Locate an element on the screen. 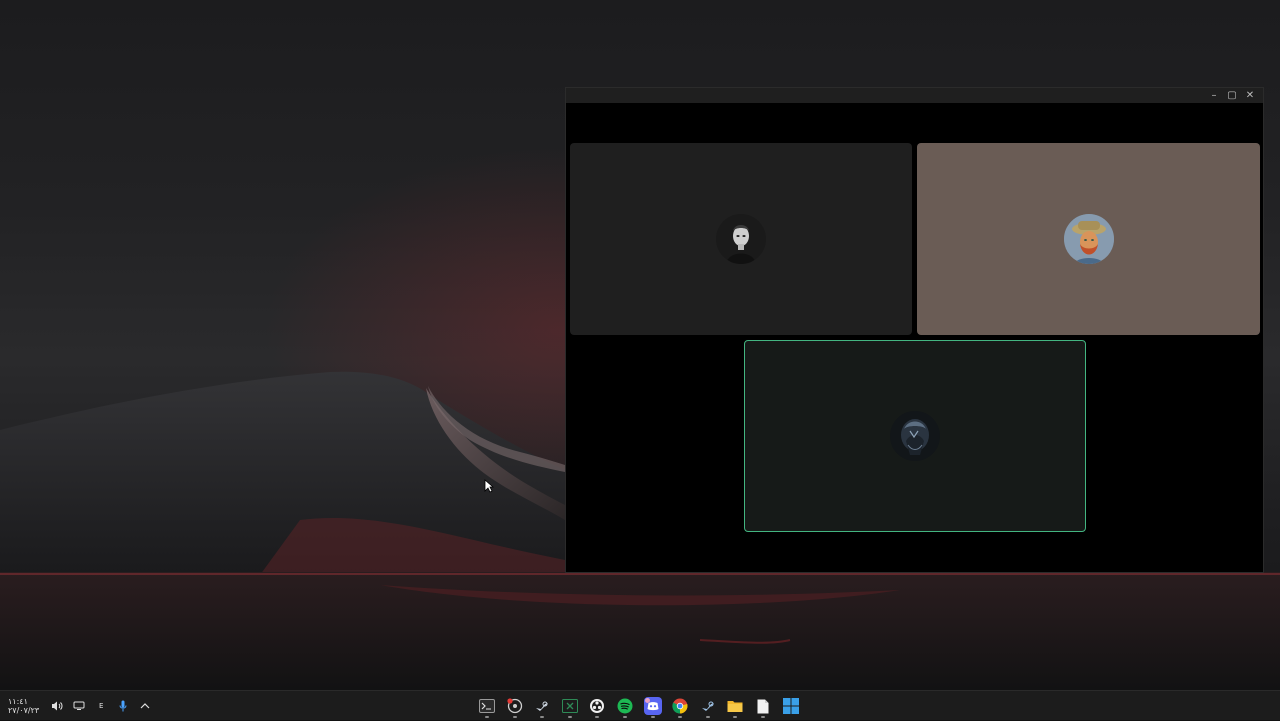 The height and width of the screenshot is (721, 1280). bw-portrait-avatar is located at coordinates (741, 239).